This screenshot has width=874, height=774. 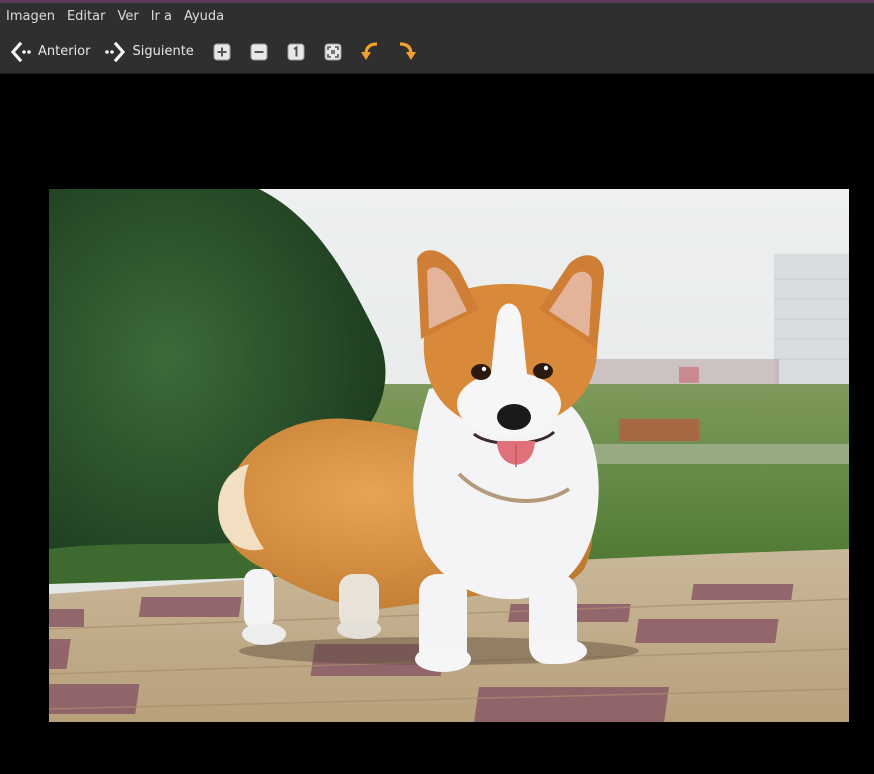 I want to click on next-button: Siguiente, so click(x=149, y=52).